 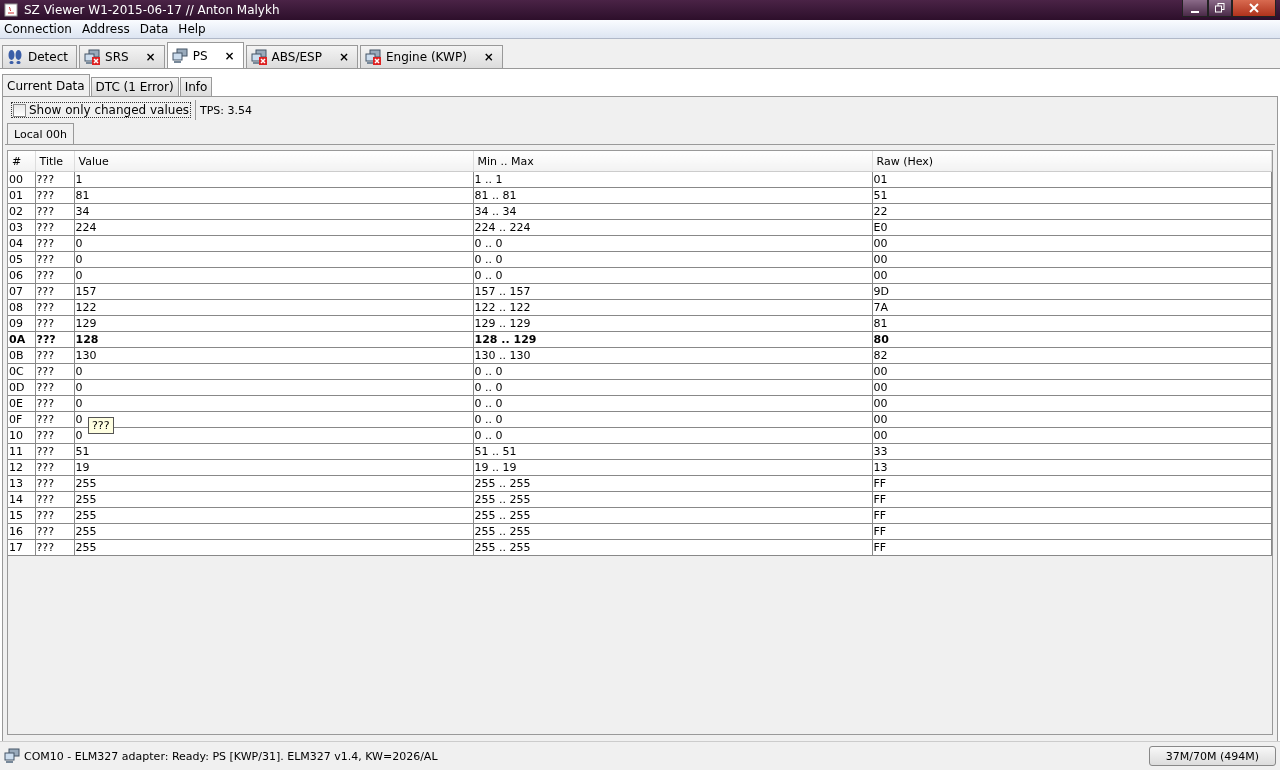 I want to click on table-cell: E0, so click(x=1072, y=227).